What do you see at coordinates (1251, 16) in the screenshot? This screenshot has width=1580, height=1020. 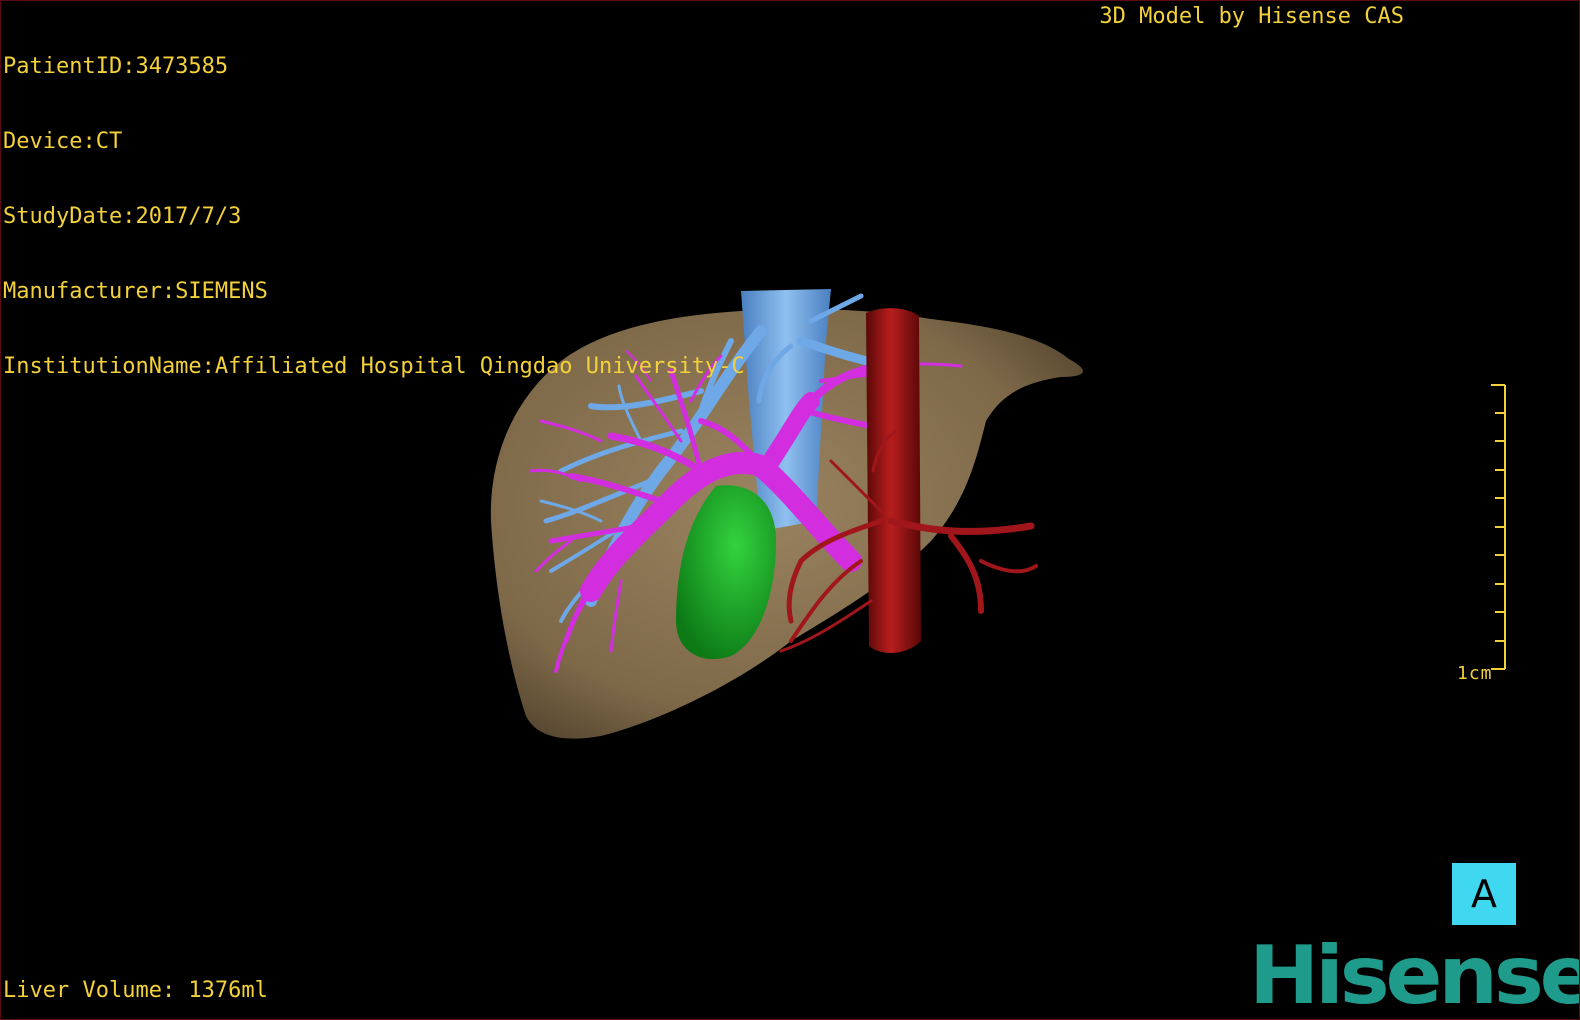 I see `model-credit-text: 3D Model by Hisense CAS` at bounding box center [1251, 16].